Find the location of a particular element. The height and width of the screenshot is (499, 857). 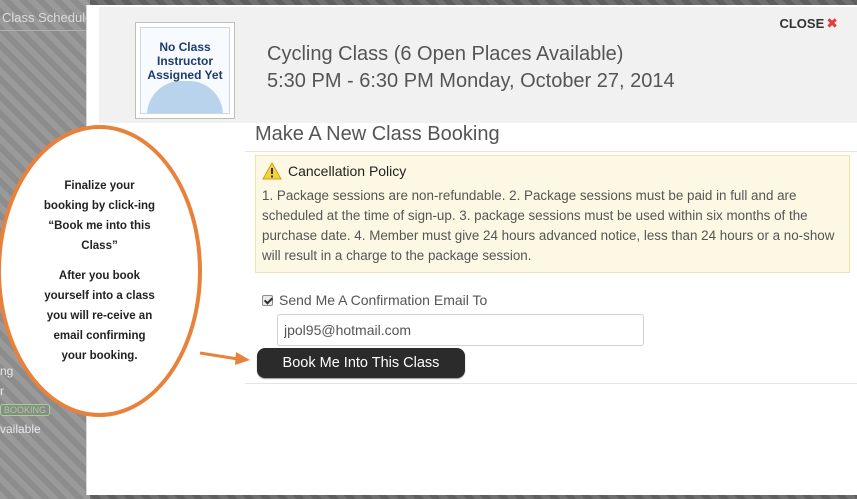

booking-heading: Make A New Class Booking is located at coordinates (377, 134).